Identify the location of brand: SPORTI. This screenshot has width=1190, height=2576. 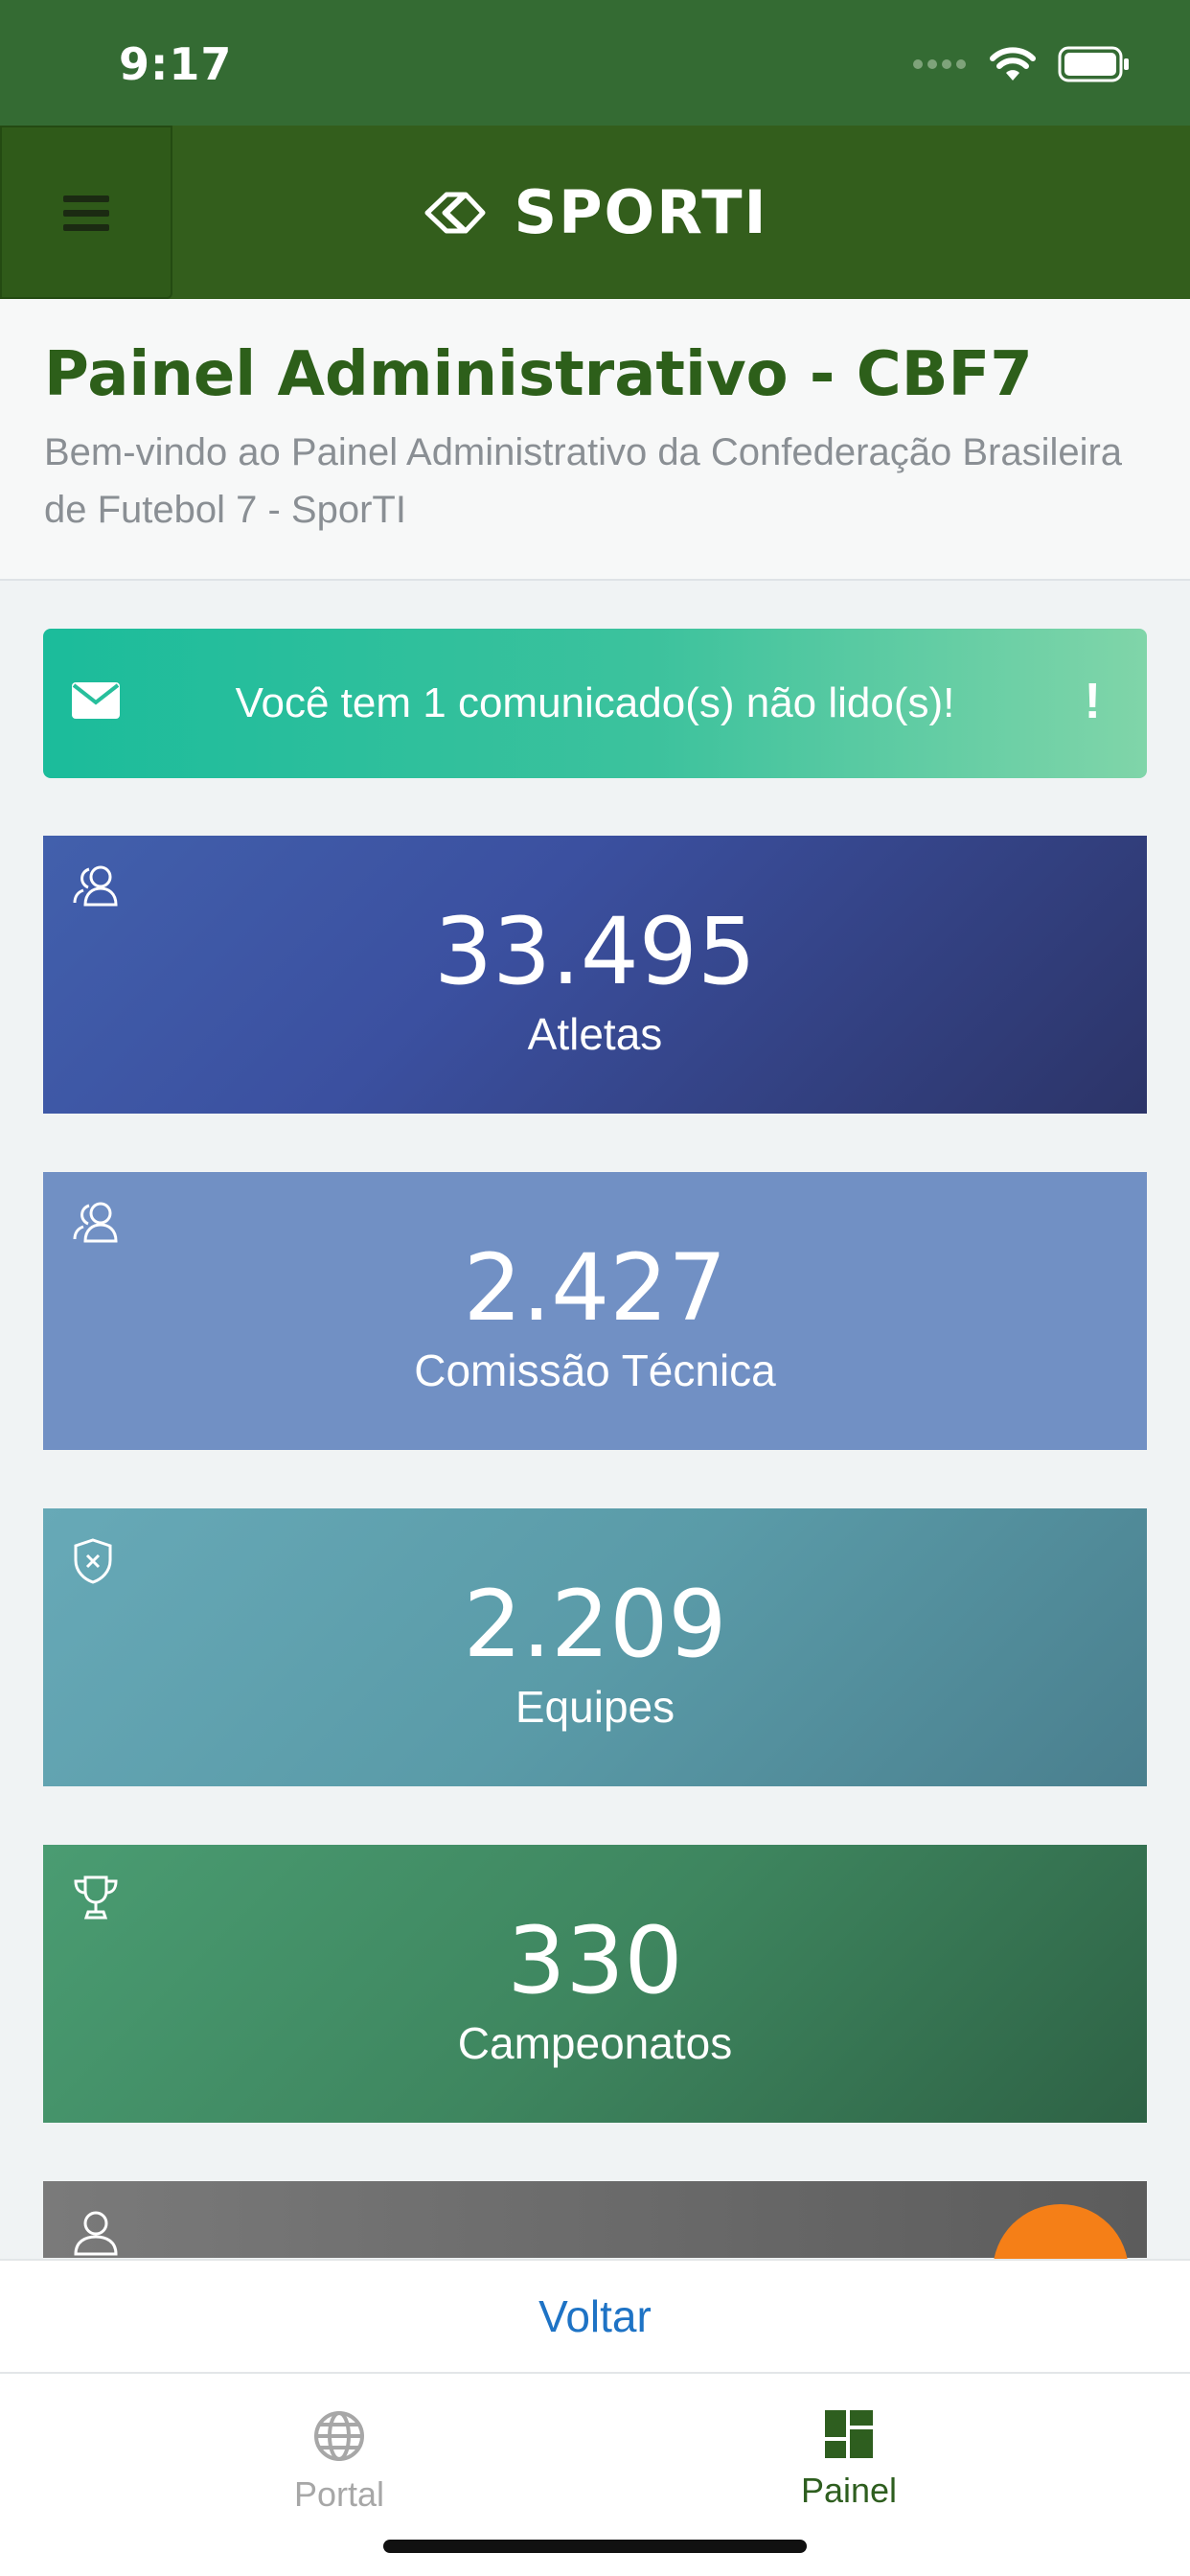
(595, 212).